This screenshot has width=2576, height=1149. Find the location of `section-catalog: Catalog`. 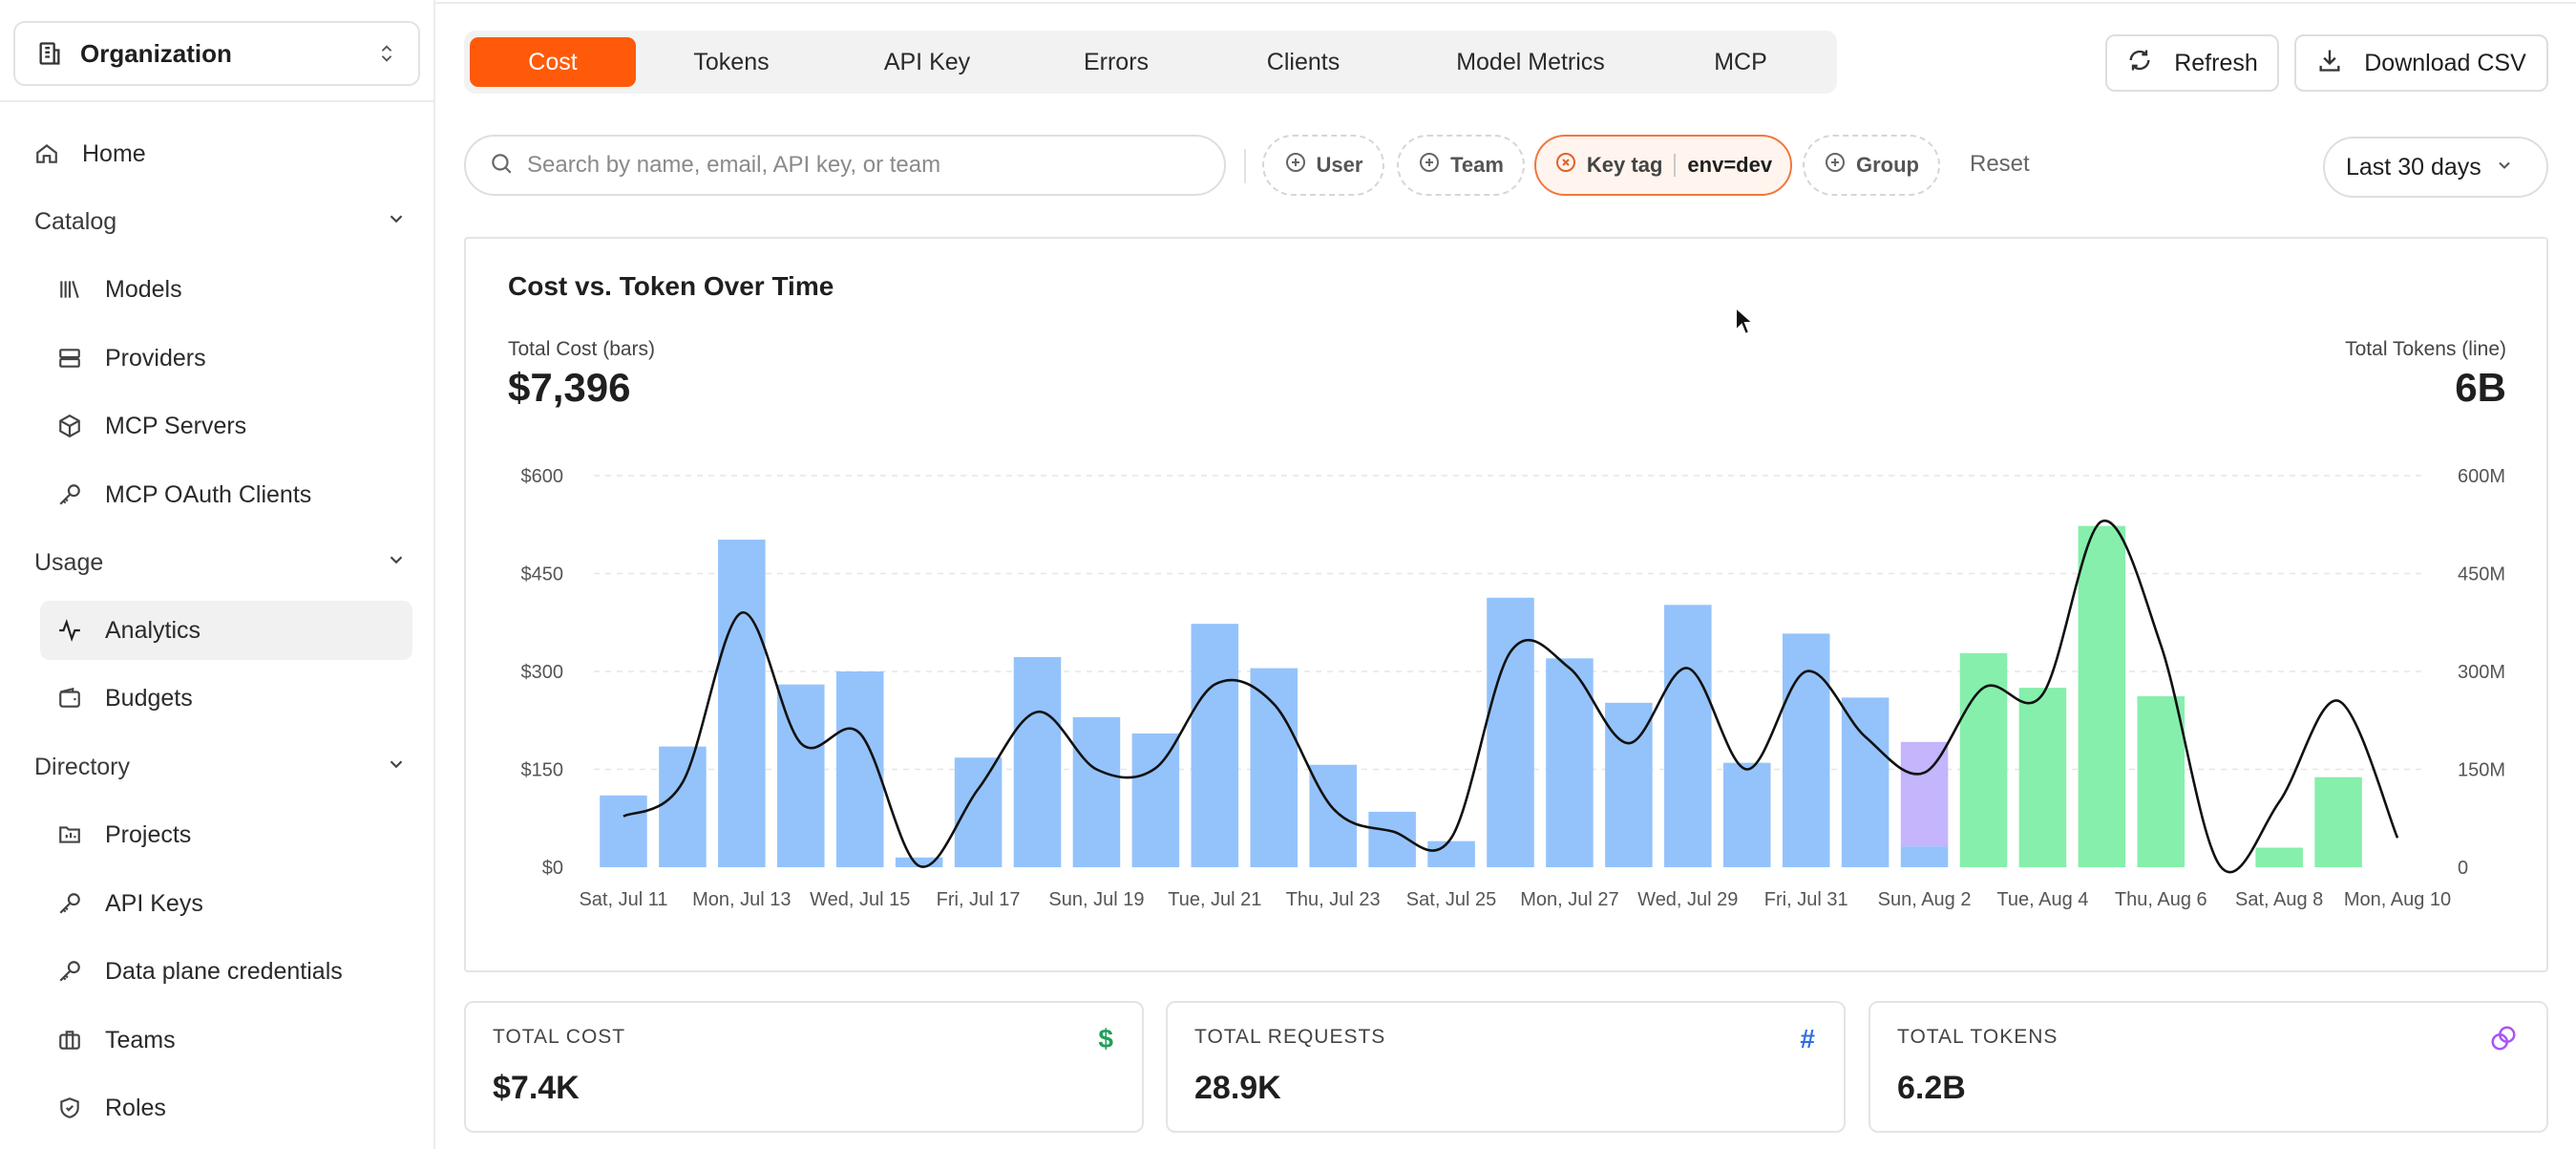

section-catalog: Catalog is located at coordinates (220, 221).